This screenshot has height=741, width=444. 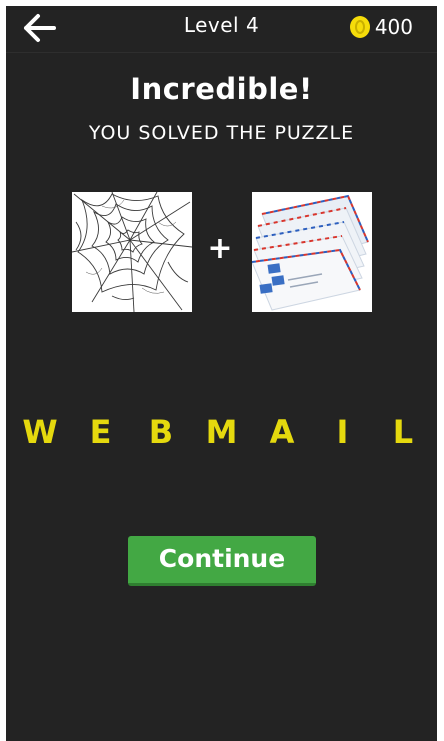 What do you see at coordinates (282, 432) in the screenshot?
I see `answer-letter: A` at bounding box center [282, 432].